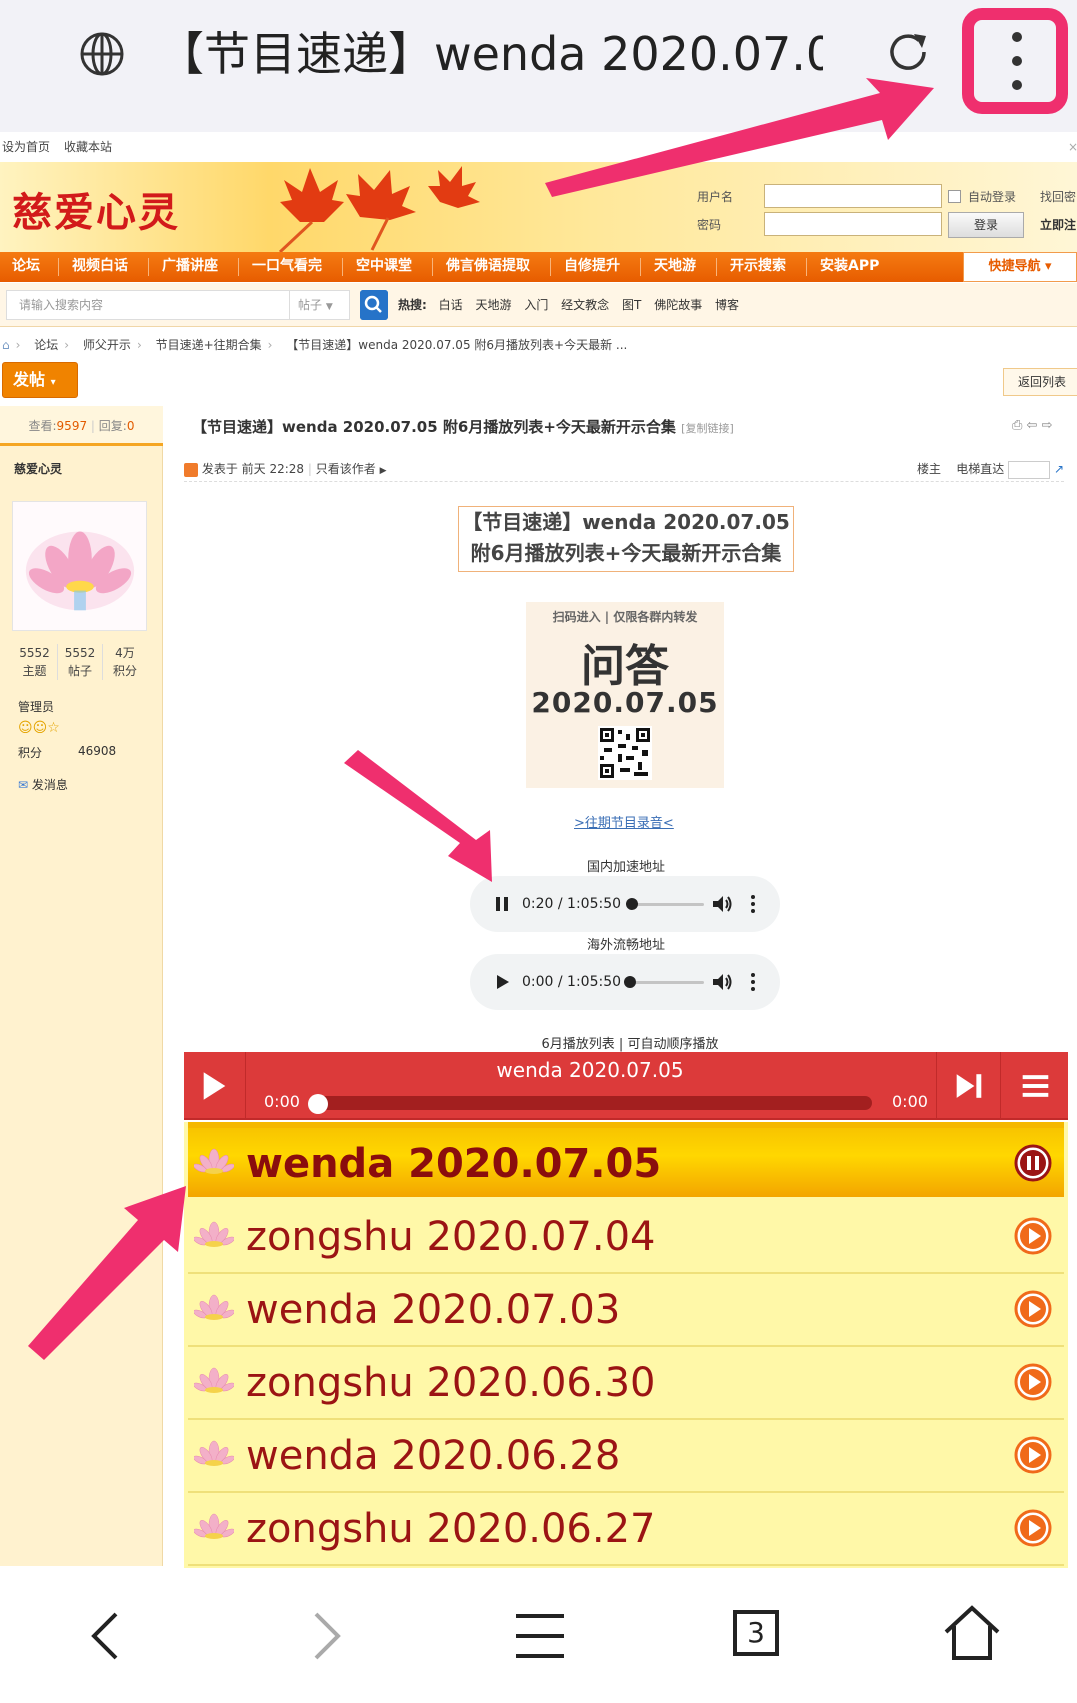 This screenshot has width=1077, height=1703. Describe the element at coordinates (968, 1086) in the screenshot. I see `next-track-icon` at that location.